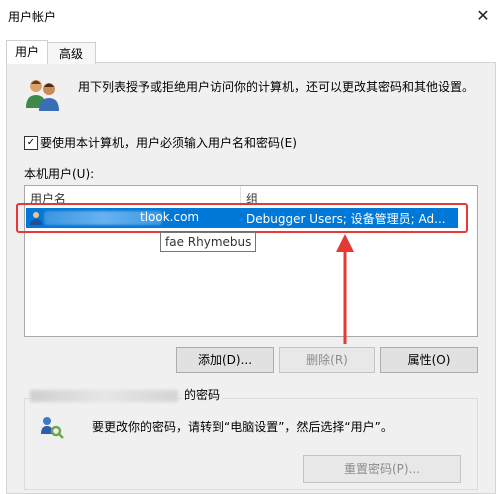 The width and height of the screenshot is (500, 494). I want to click on users-description: 用下列表授予或拒绝用户访问你的计算机，还可以更改其密码和其他设置。, so click(276, 87).